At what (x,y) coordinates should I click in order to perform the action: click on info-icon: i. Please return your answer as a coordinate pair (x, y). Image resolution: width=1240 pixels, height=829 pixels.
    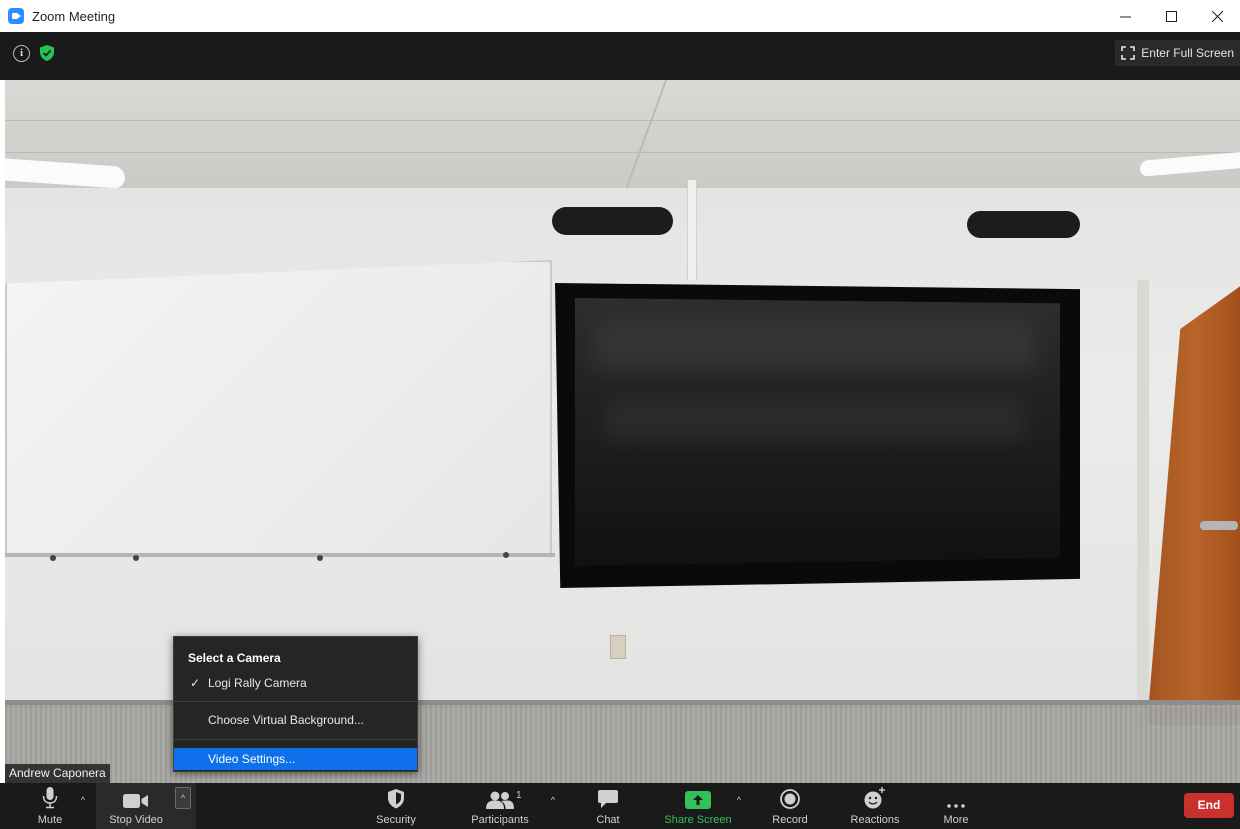
    Looking at the image, I should click on (21, 53).